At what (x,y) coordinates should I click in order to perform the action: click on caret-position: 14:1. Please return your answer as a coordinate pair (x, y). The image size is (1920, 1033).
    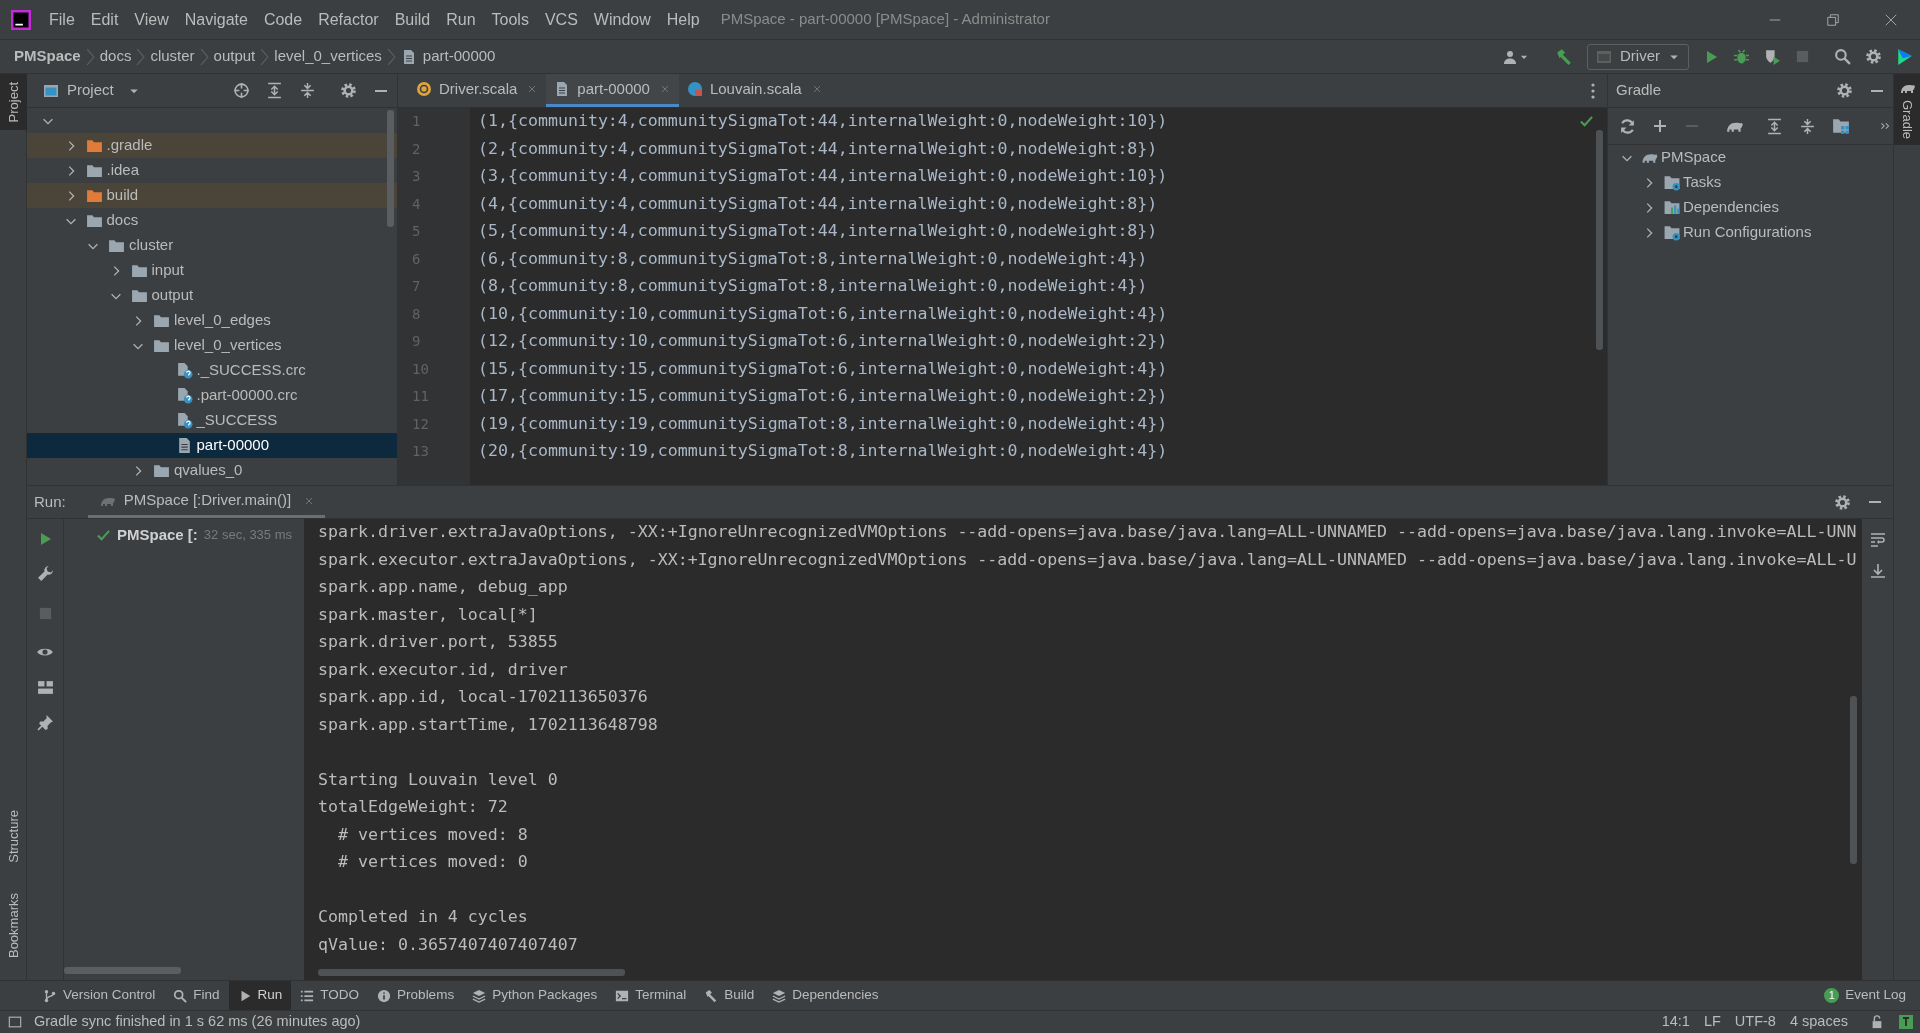
    Looking at the image, I should click on (1675, 1022).